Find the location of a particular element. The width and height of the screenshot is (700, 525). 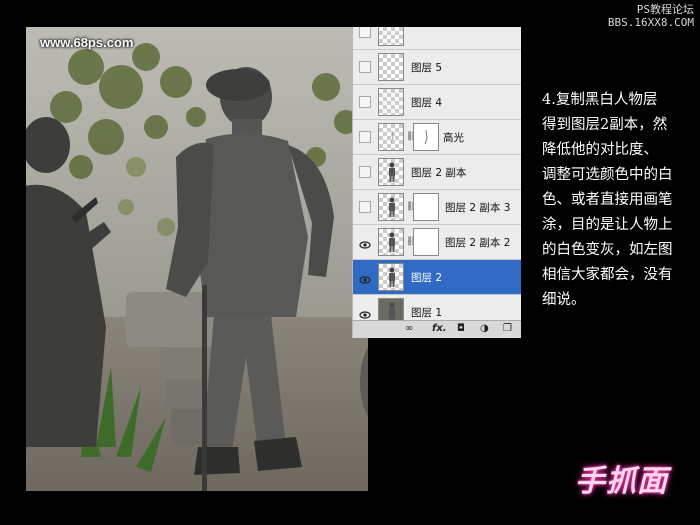

mask-icon: ◘ is located at coordinates (461, 328).